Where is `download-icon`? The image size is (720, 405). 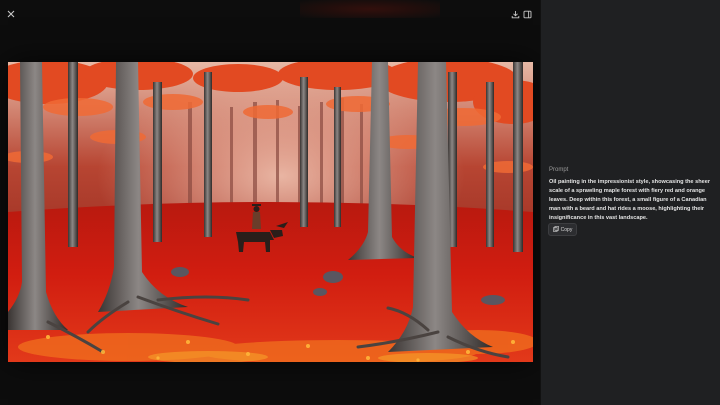 download-icon is located at coordinates (515, 14).